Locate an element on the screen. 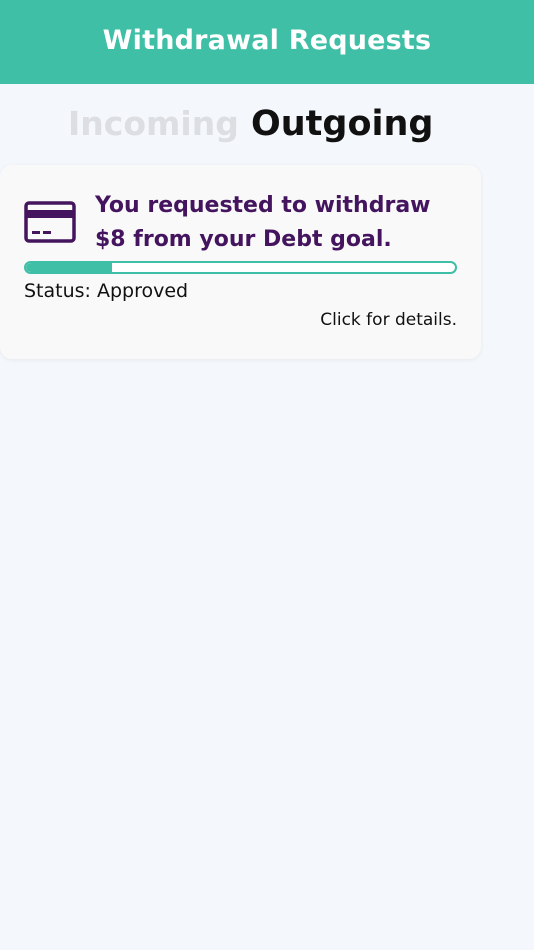 The height and width of the screenshot is (950, 534). credit-card-icon is located at coordinates (50, 222).